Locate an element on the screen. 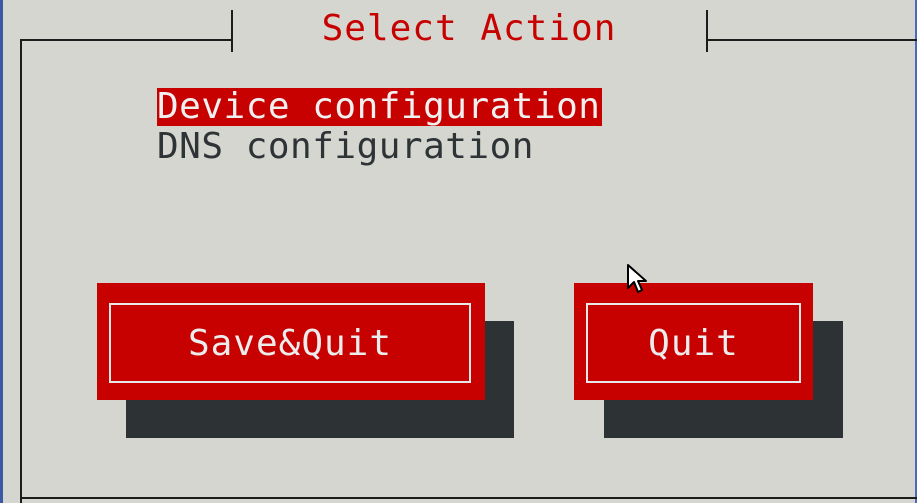 The width and height of the screenshot is (917, 503). dialog-border-left is located at coordinates (21, 271).